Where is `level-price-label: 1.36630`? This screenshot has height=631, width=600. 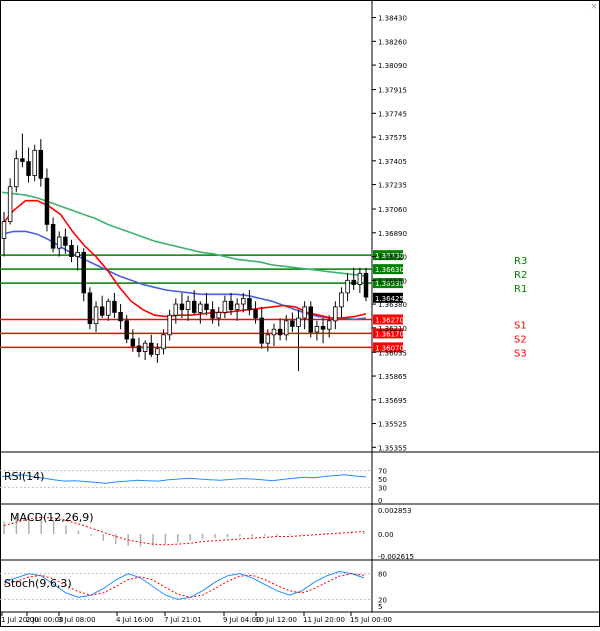 level-price-label: 1.36630 is located at coordinates (389, 270).